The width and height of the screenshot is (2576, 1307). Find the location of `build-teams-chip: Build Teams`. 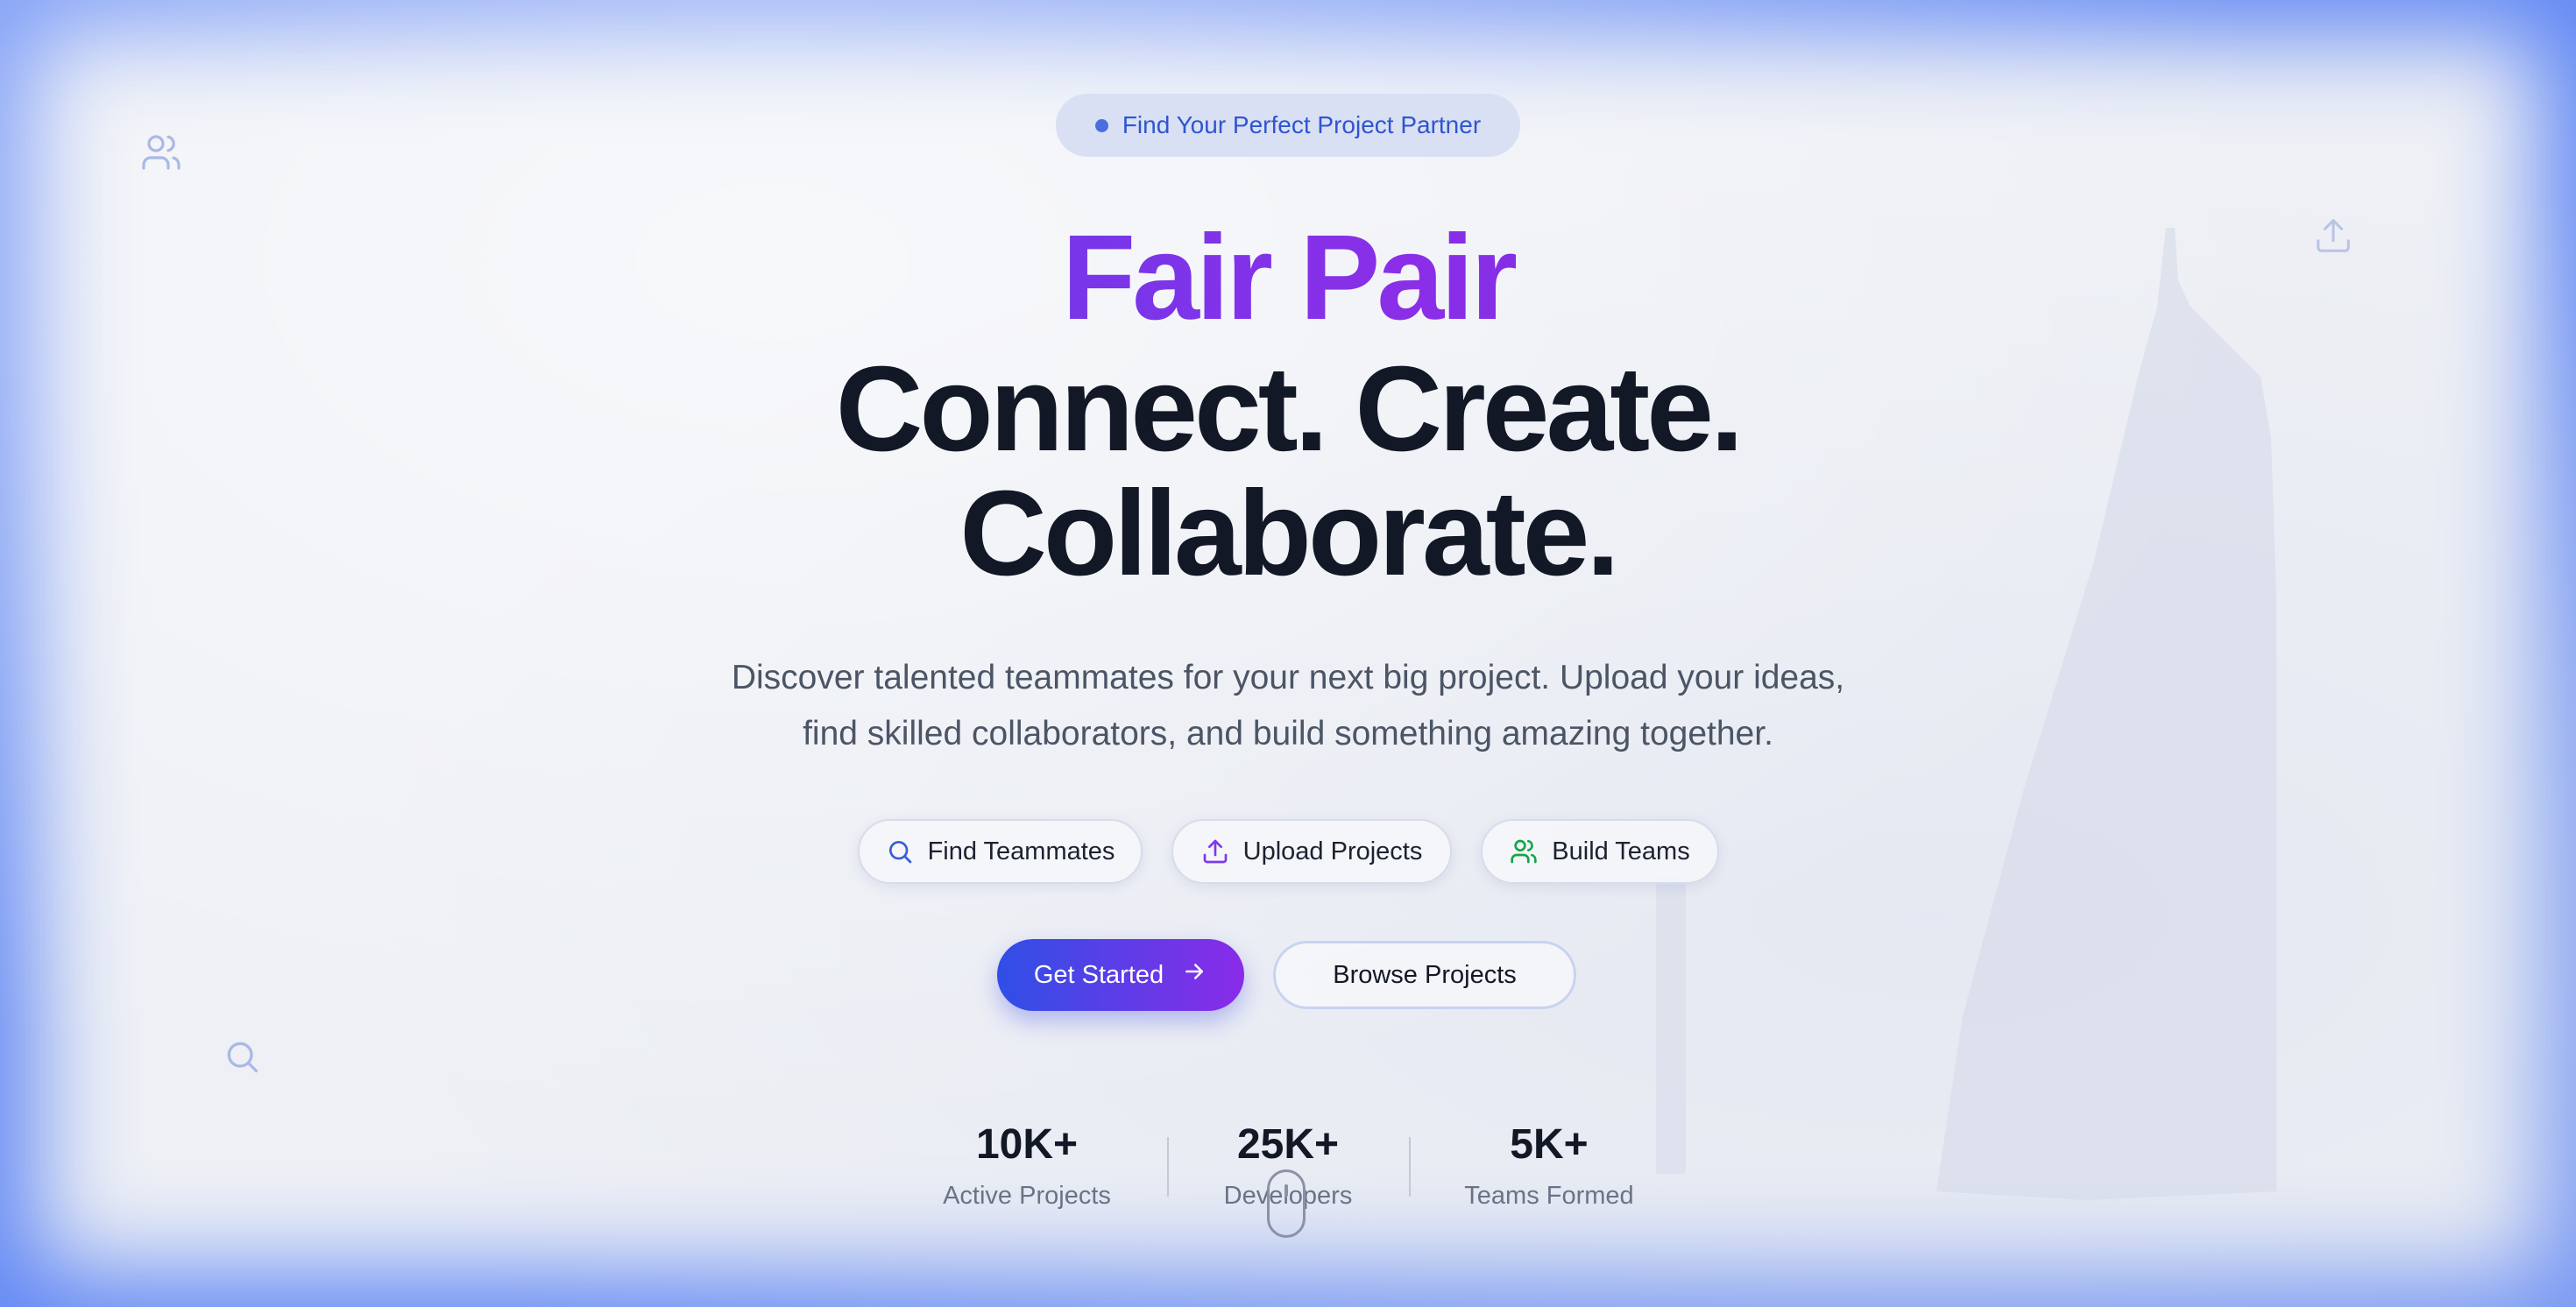

build-teams-chip: Build Teams is located at coordinates (1600, 851).